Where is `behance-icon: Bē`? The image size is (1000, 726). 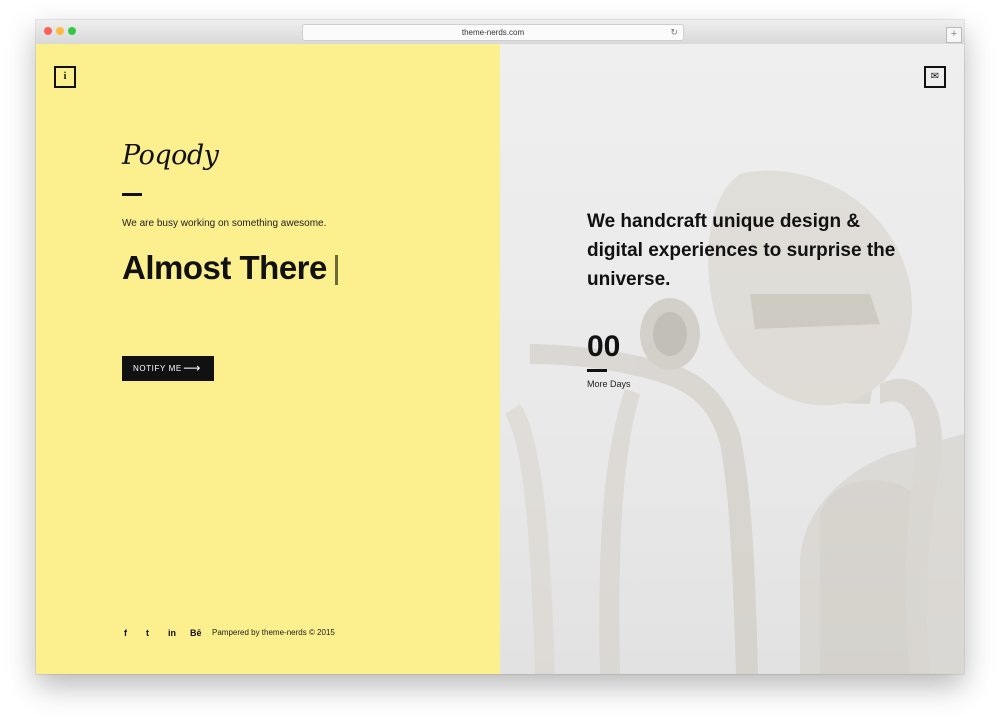
behance-icon: Bē is located at coordinates (196, 633).